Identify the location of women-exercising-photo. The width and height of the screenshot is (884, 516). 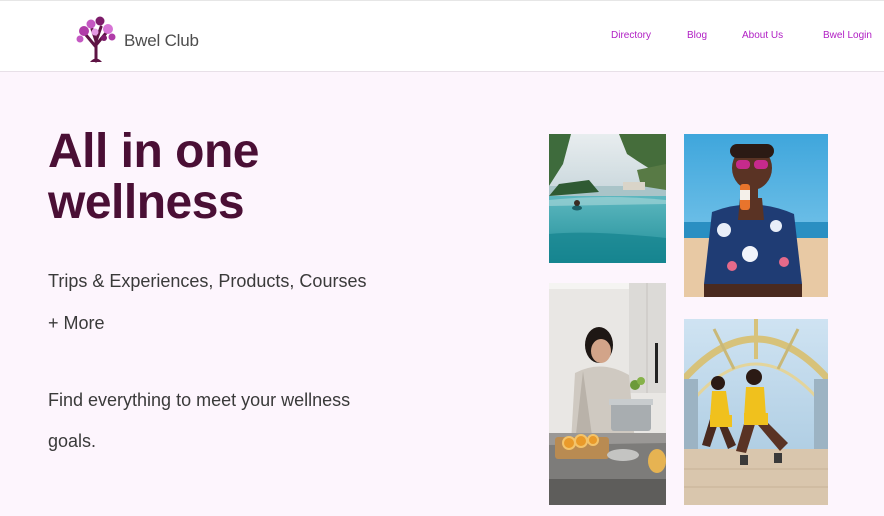
(756, 412).